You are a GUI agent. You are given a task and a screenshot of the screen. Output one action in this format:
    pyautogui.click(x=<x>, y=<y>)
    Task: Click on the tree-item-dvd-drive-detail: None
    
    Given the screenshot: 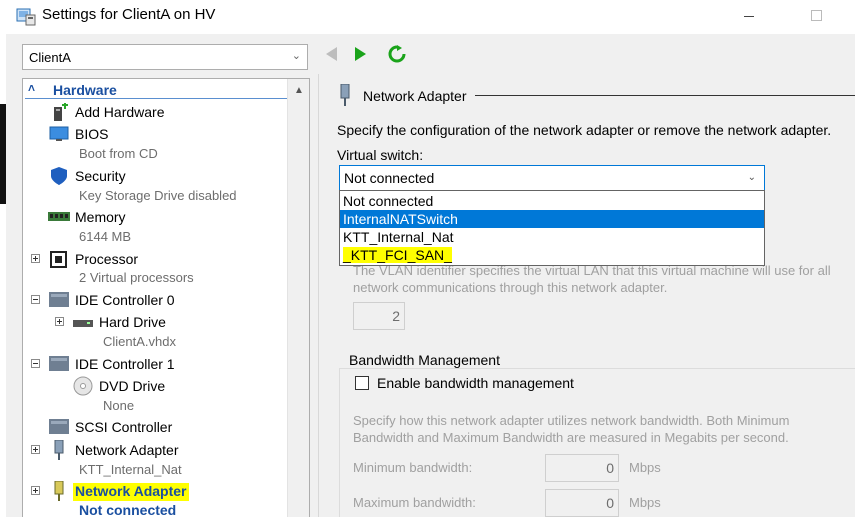 What is the action you would take?
    pyautogui.click(x=119, y=405)
    